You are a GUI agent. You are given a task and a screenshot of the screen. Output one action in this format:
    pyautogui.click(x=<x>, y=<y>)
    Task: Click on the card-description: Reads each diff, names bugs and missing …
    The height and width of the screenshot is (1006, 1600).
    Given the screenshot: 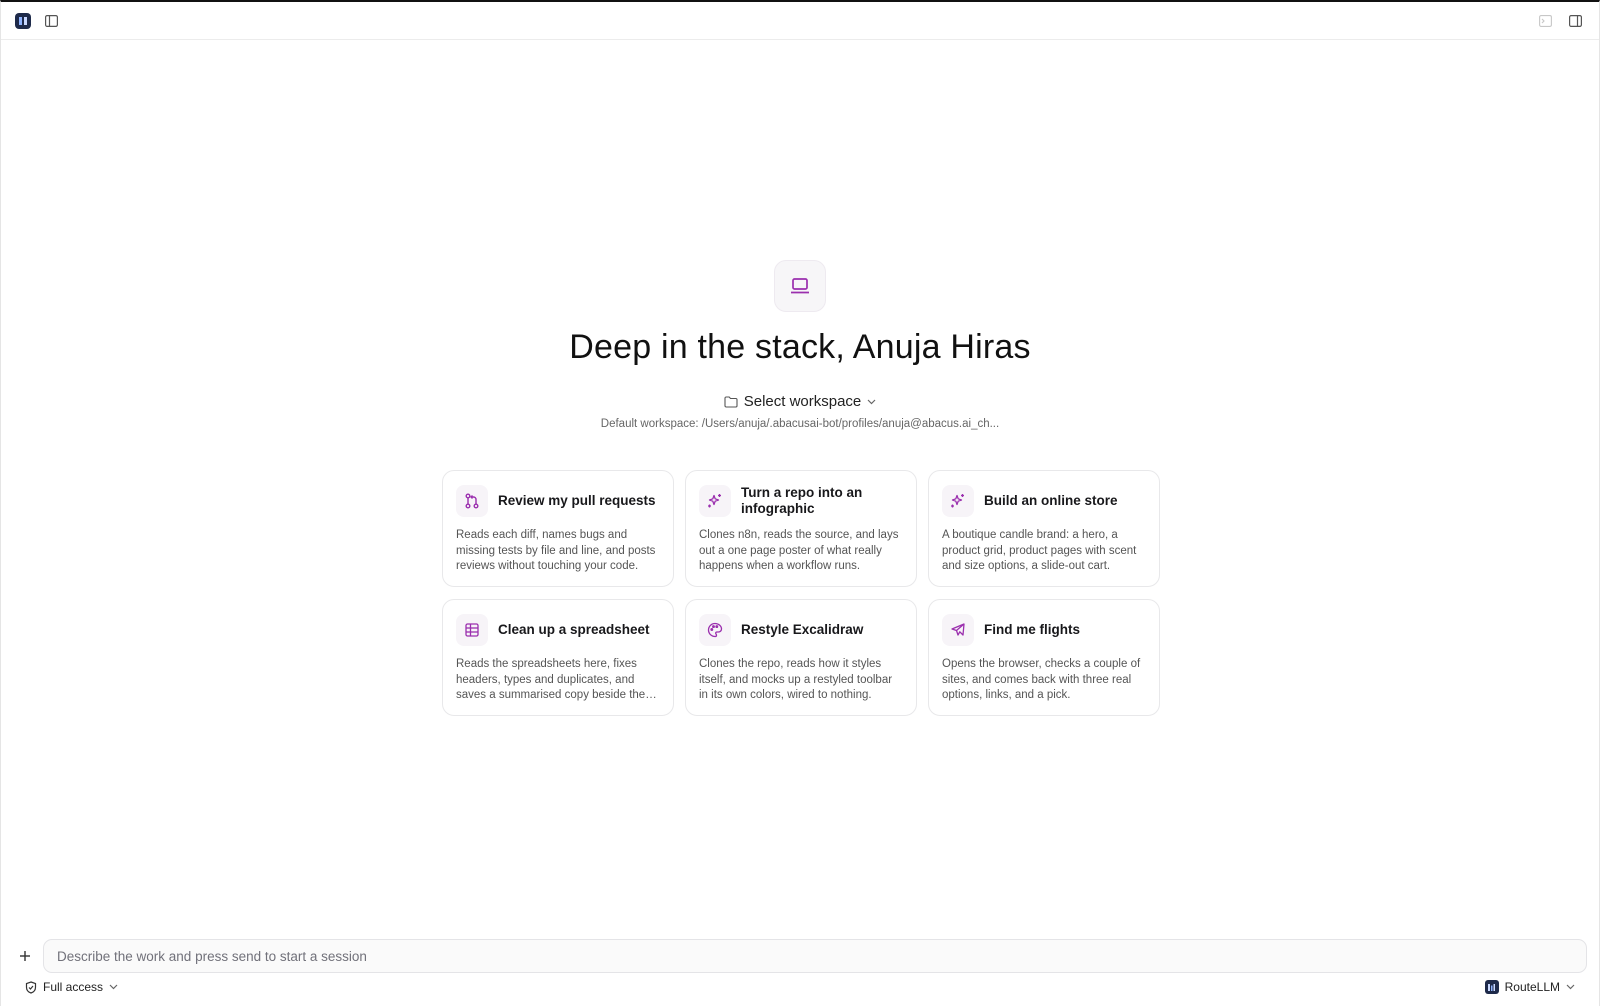 What is the action you would take?
    pyautogui.click(x=556, y=550)
    